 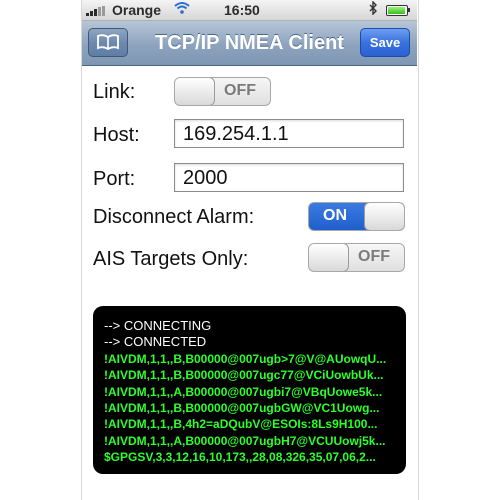 I want to click on signal-strength-icon, so click(x=98, y=11).